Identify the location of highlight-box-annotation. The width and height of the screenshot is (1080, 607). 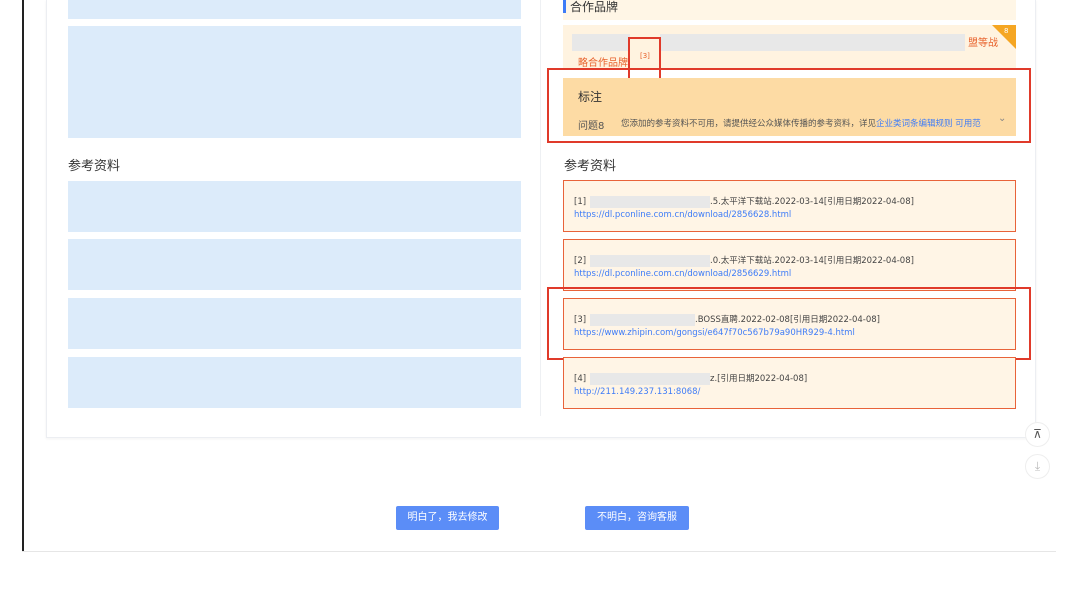
(789, 105).